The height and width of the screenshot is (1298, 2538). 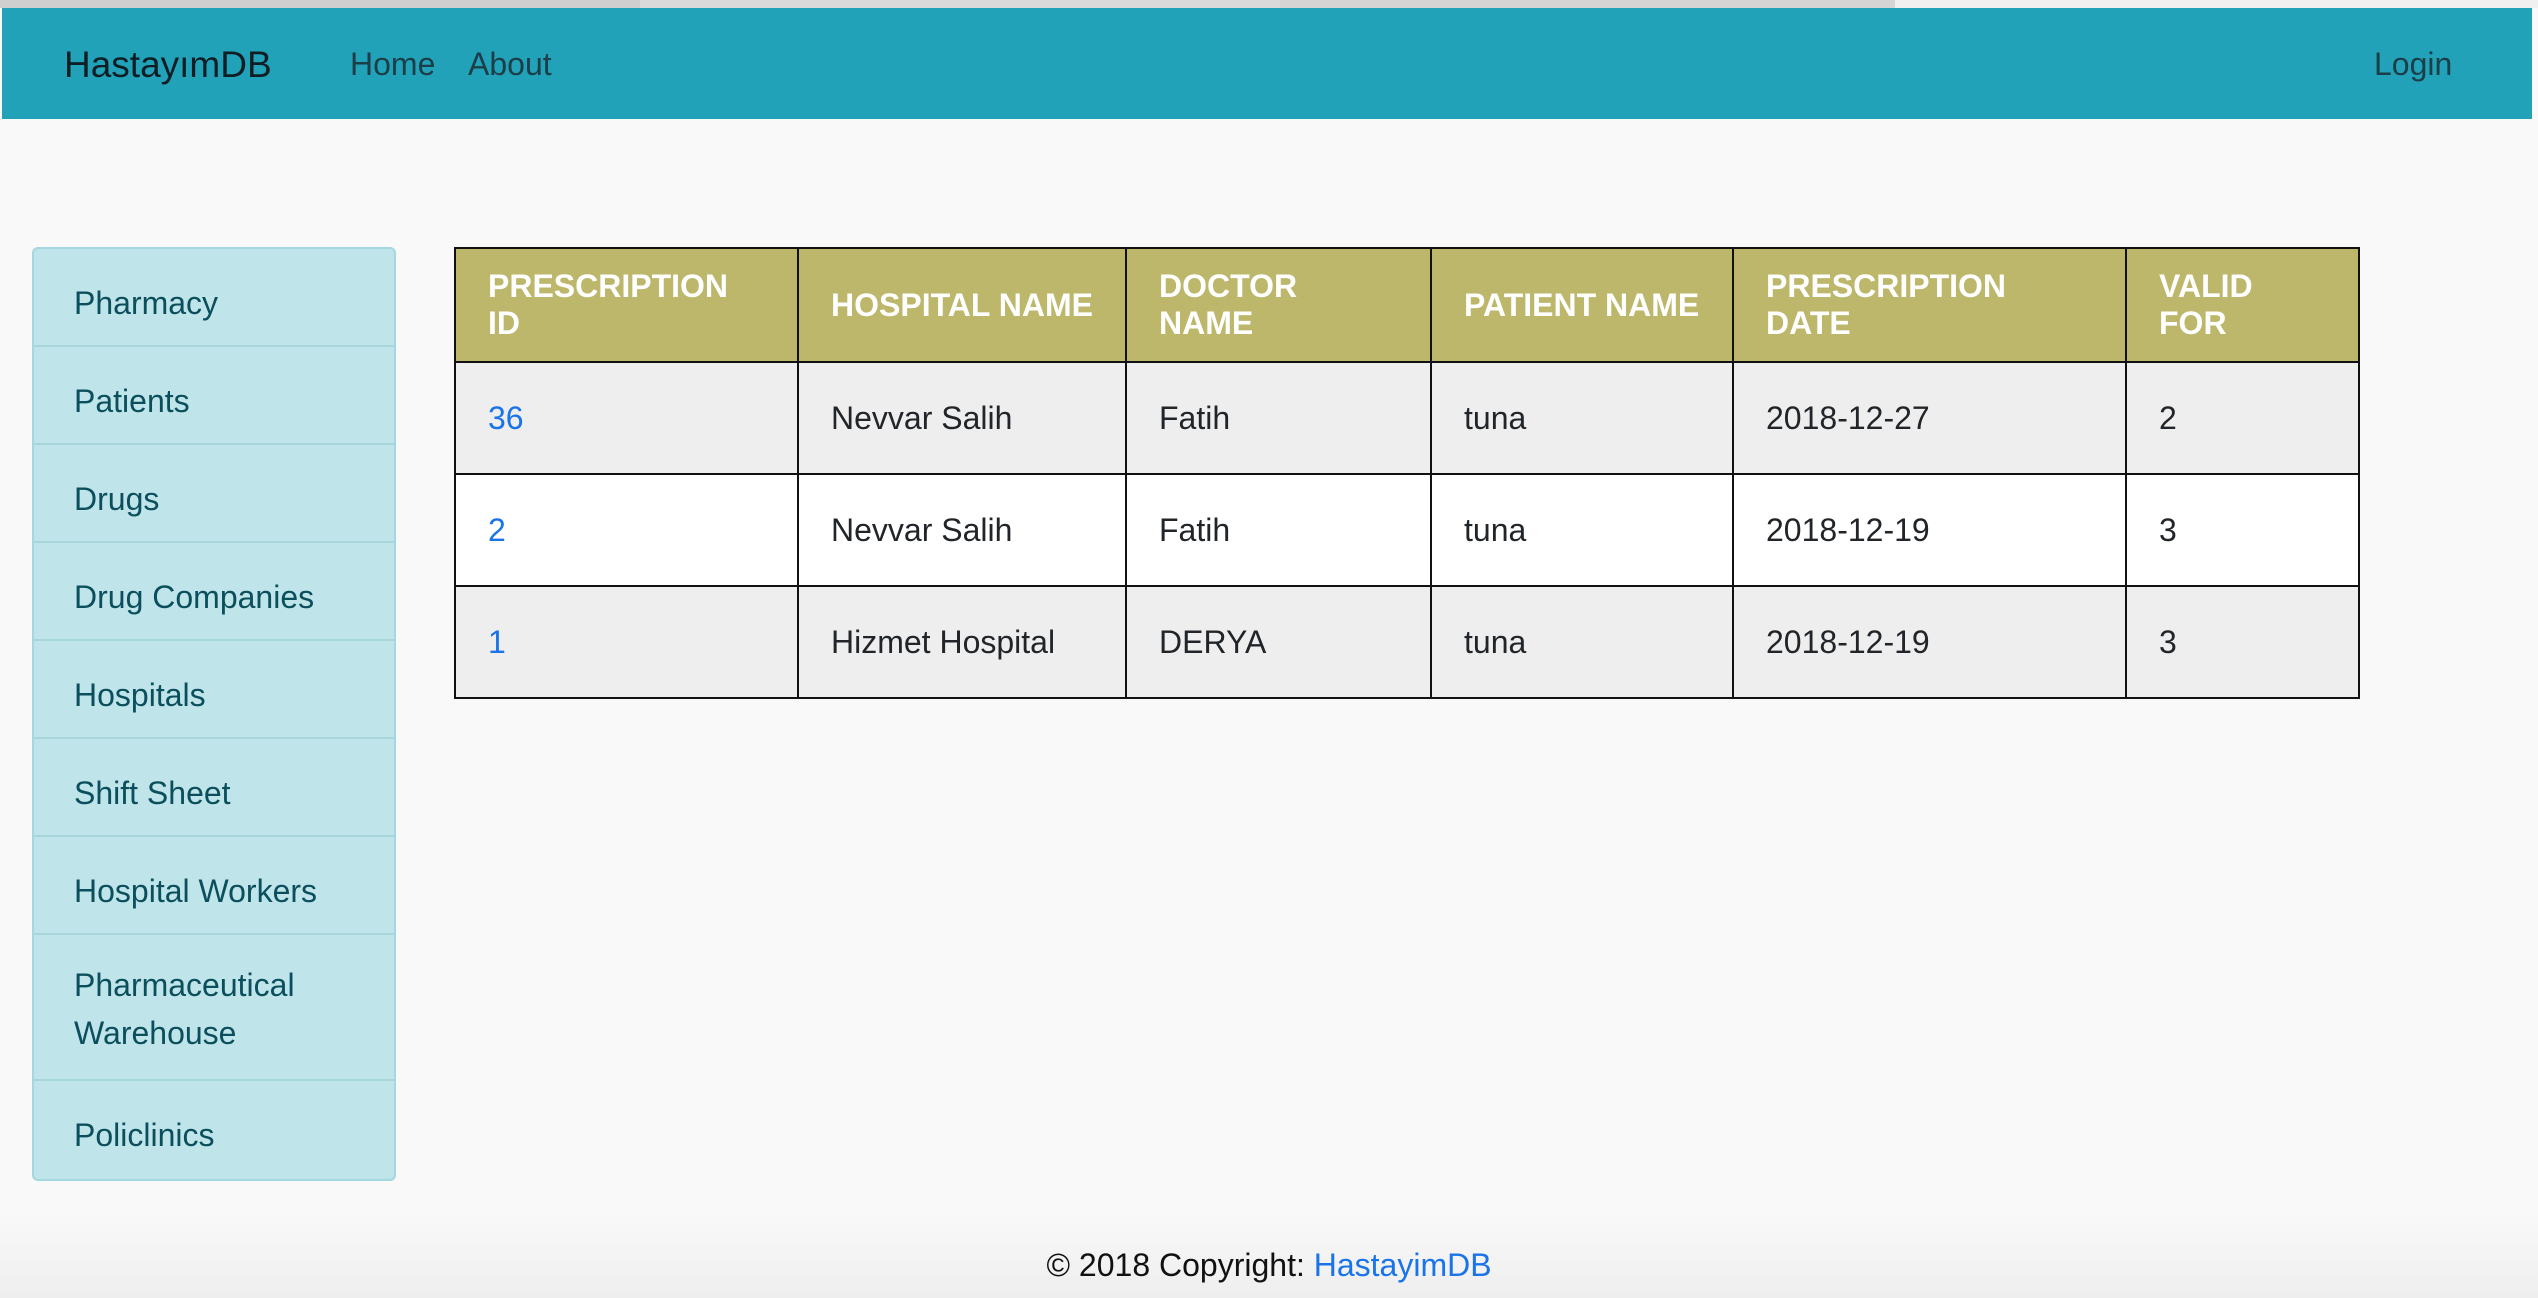 I want to click on table-cell: 36, so click(x=626, y=418).